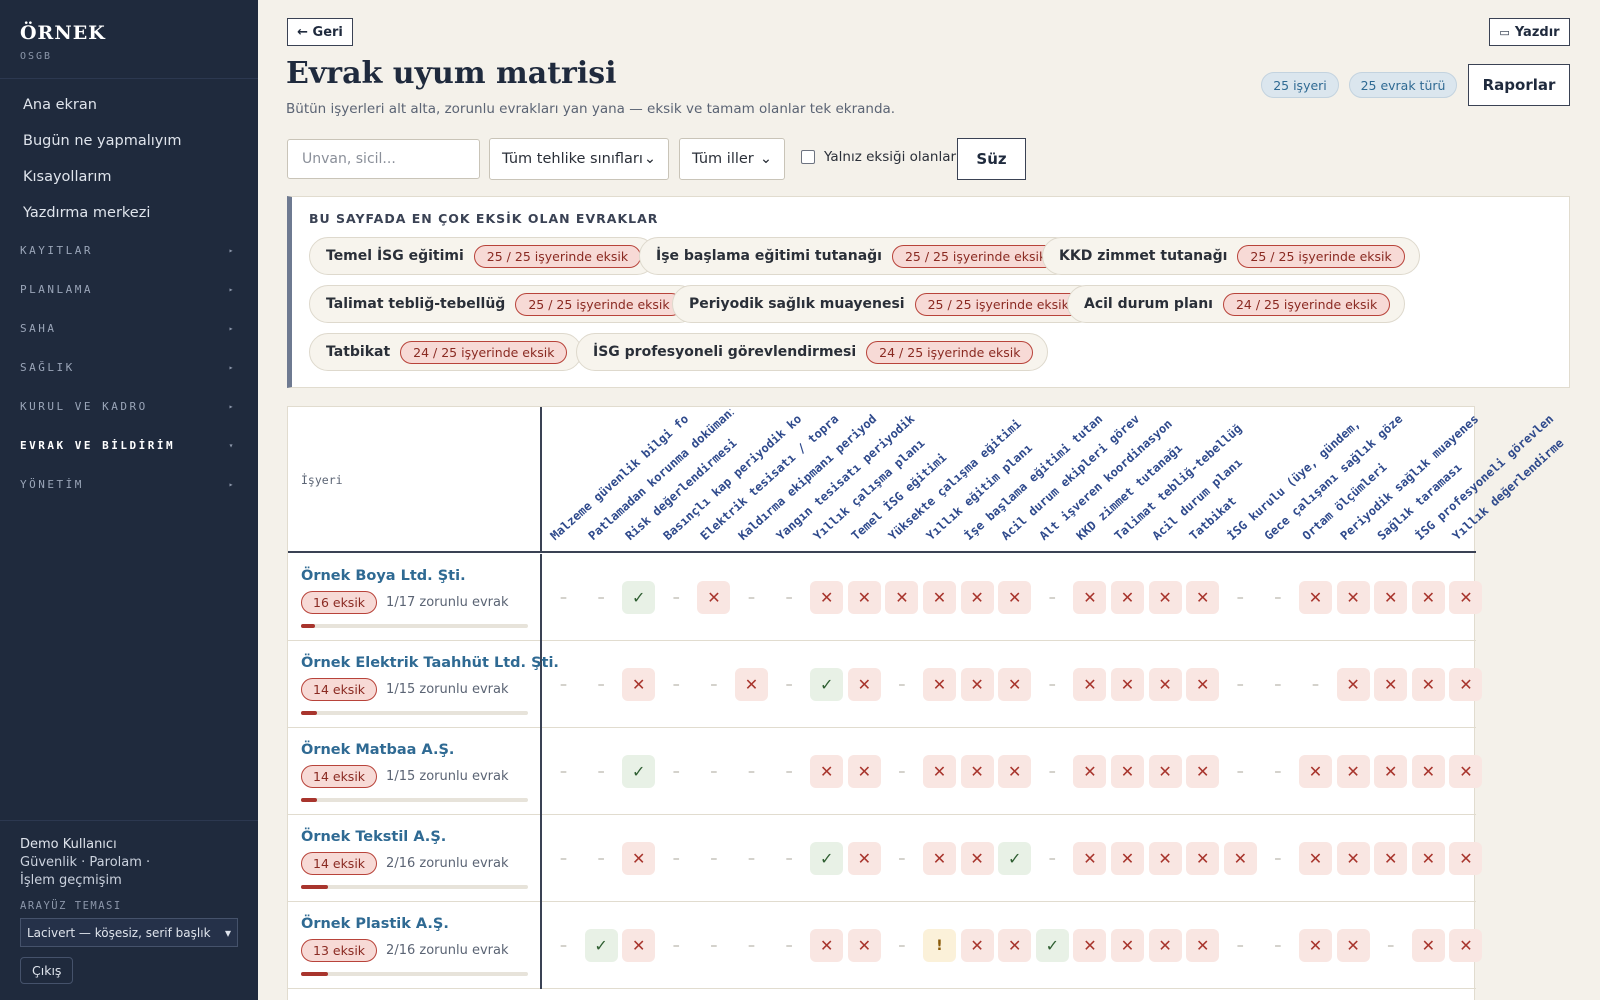  Describe the element at coordinates (420, 924) in the screenshot. I see `workplace-name-link: Örnek Plastik A.Ş.` at that location.